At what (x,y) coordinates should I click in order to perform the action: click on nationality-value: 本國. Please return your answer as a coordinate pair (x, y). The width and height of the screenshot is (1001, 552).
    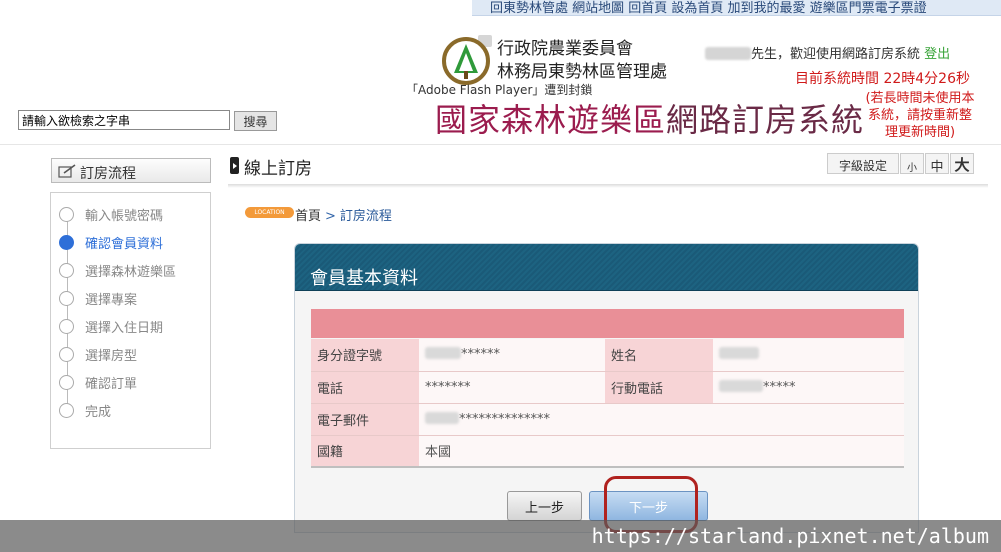
    Looking at the image, I should click on (661, 451).